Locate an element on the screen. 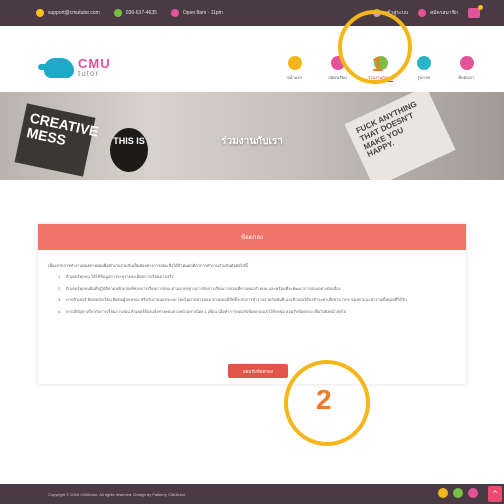 The height and width of the screenshot is (504, 504). nav-label: รูปภาพ is located at coordinates (423, 77).